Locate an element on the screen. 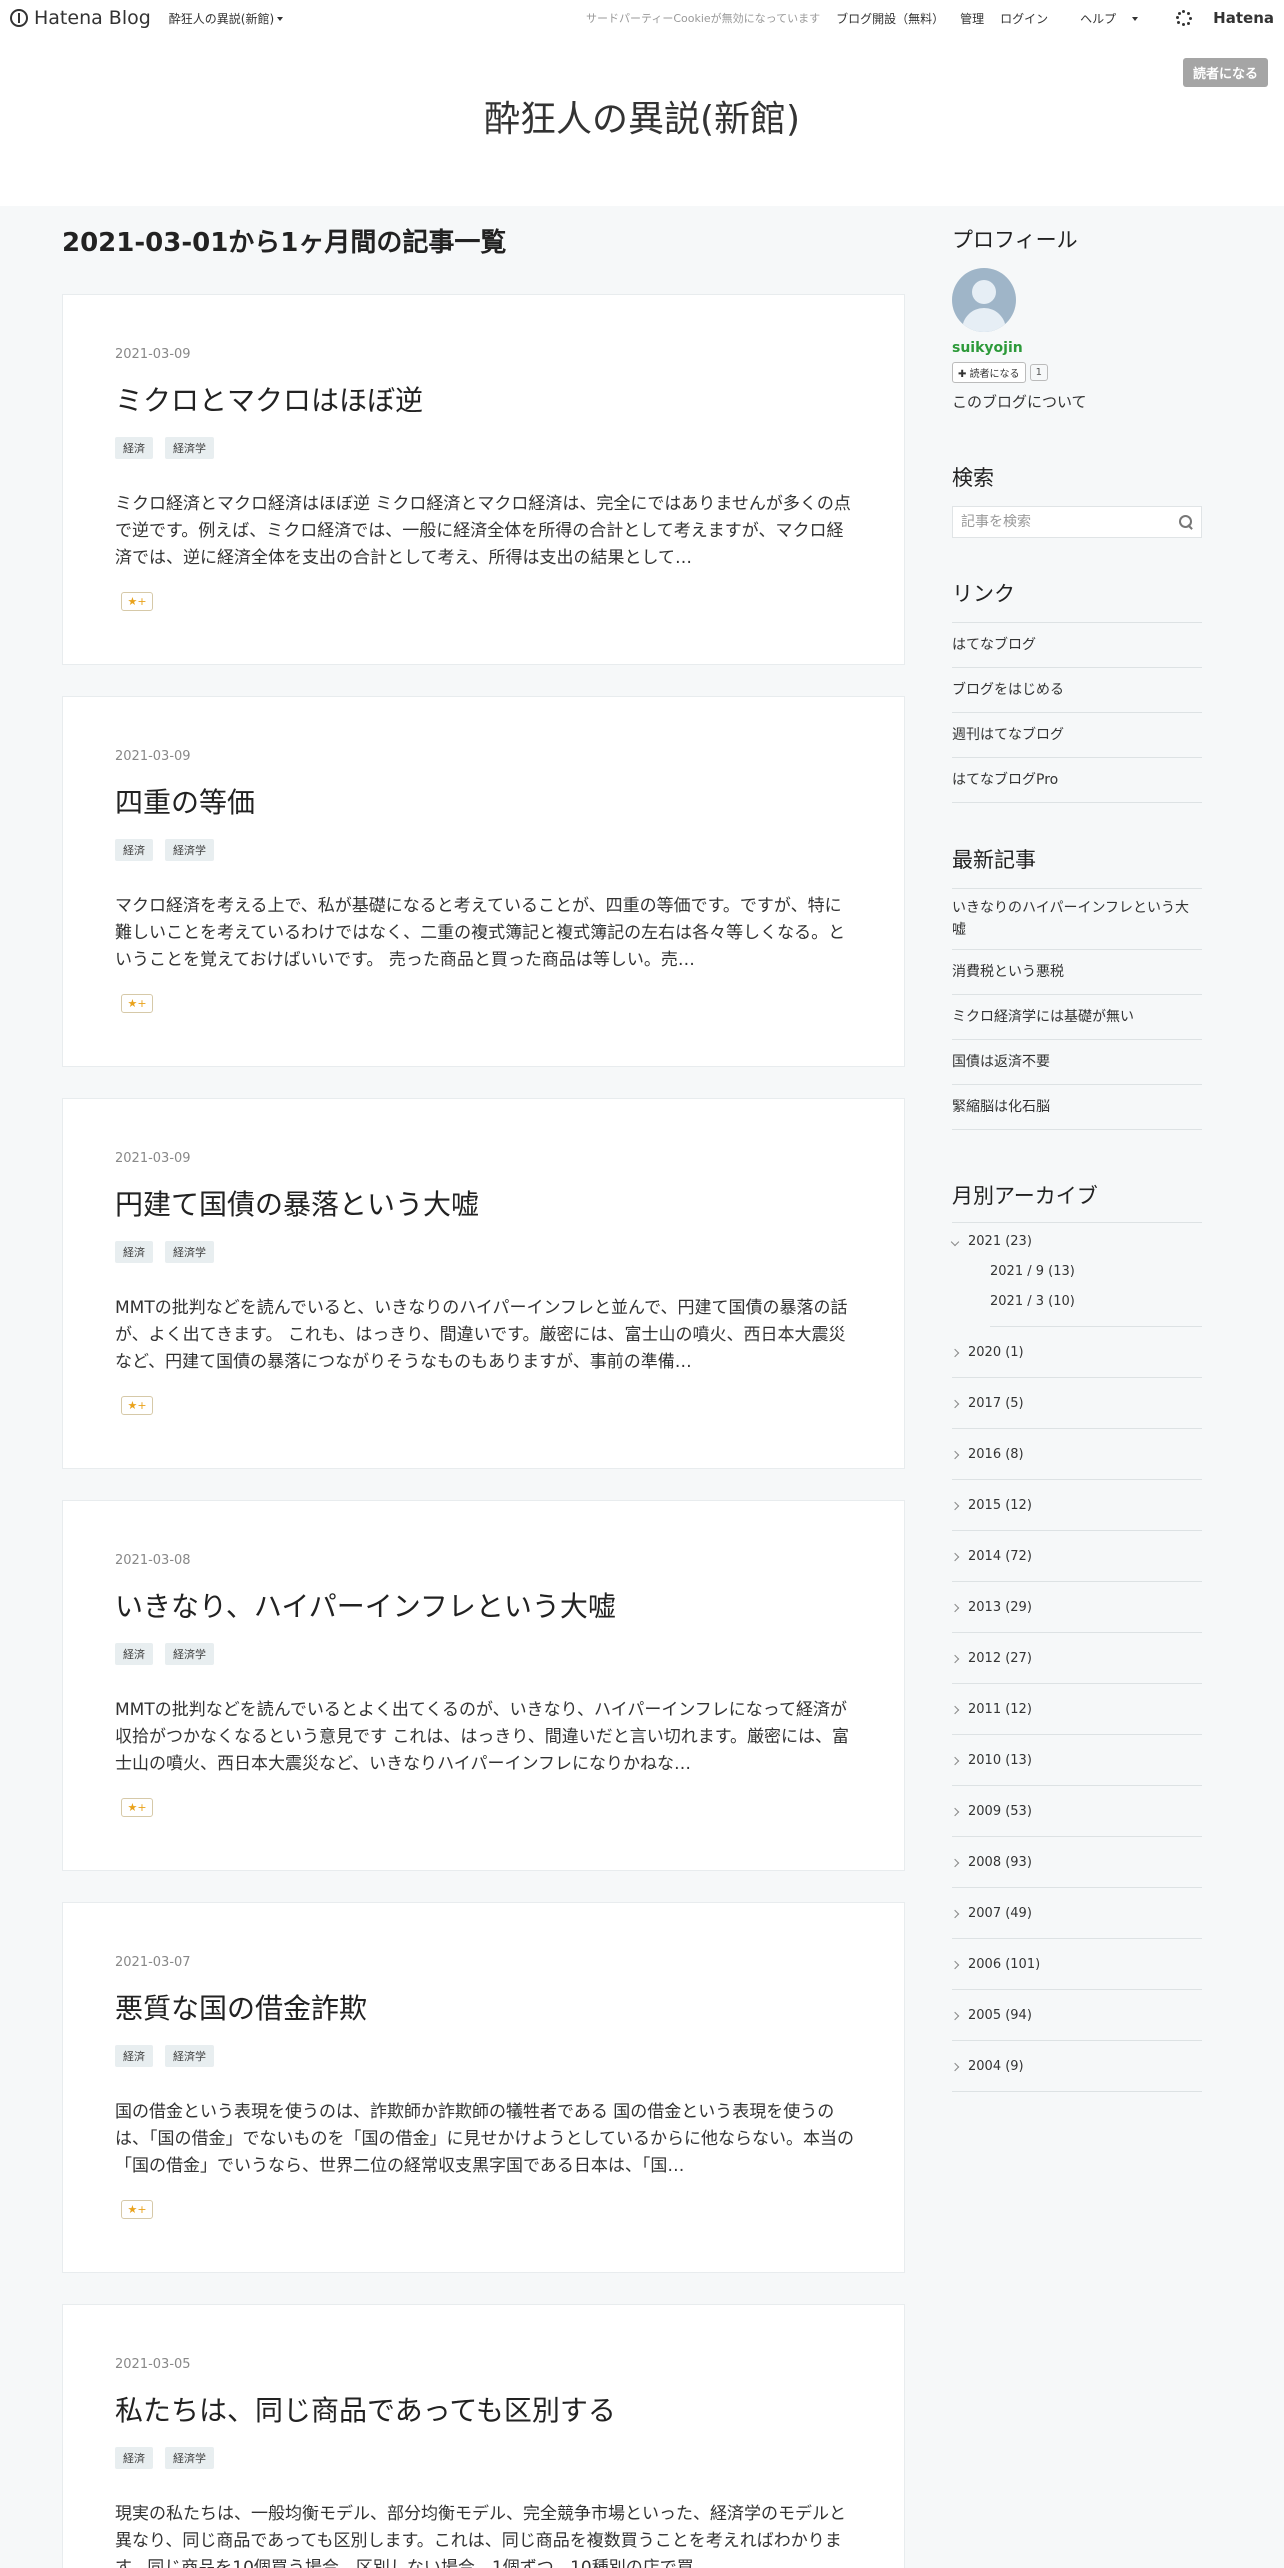 Image resolution: width=1284 pixels, height=2568 pixels. hatena-brand-link: Hatena is located at coordinates (1217, 18).